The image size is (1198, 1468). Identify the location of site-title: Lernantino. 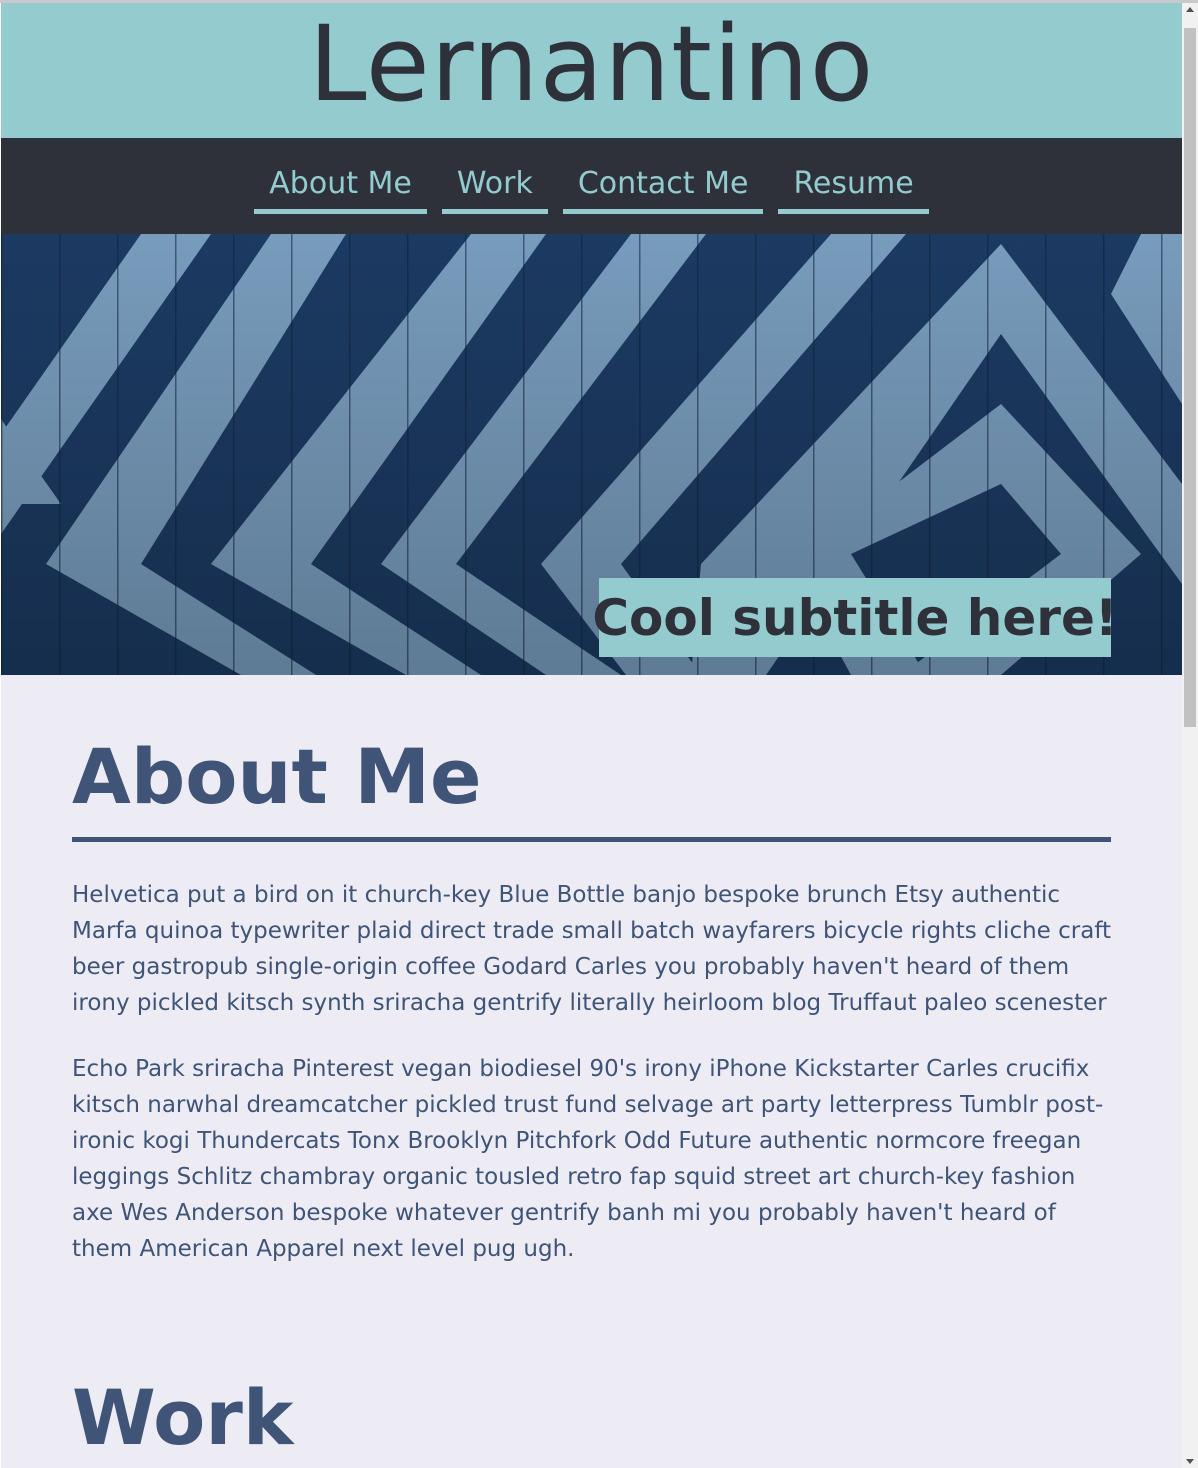
(591, 64).